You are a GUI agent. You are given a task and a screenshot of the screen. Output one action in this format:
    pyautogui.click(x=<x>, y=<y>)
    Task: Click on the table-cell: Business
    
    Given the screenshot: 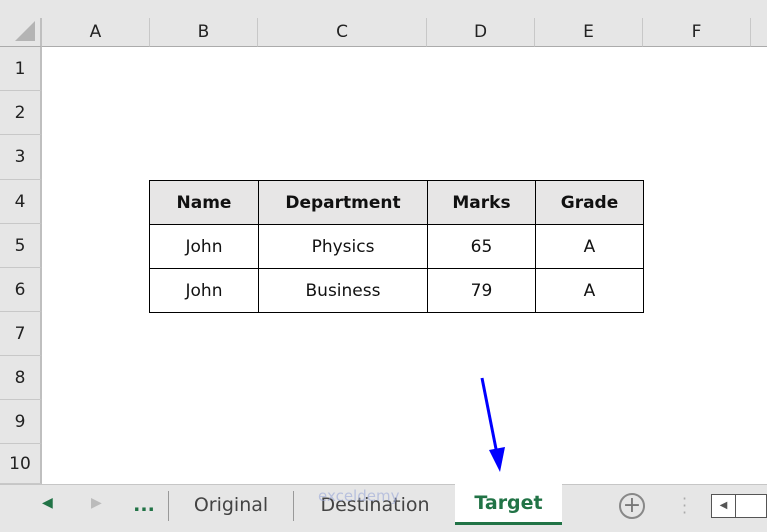 What is the action you would take?
    pyautogui.click(x=343, y=290)
    